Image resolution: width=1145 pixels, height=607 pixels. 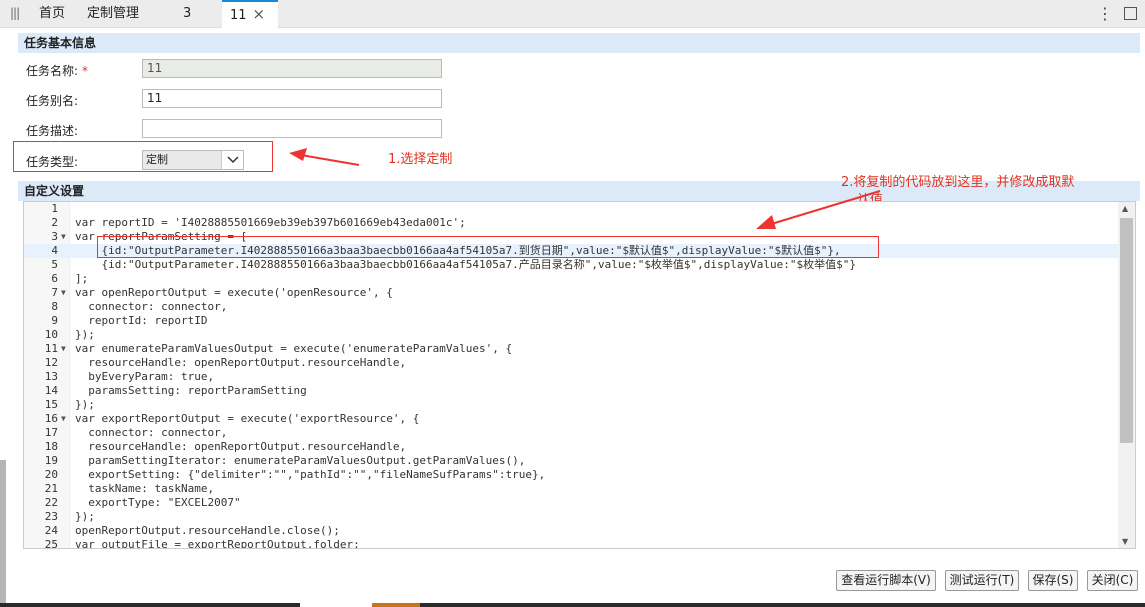 What do you see at coordinates (488, 247) in the screenshot?
I see `annotation-box-code` at bounding box center [488, 247].